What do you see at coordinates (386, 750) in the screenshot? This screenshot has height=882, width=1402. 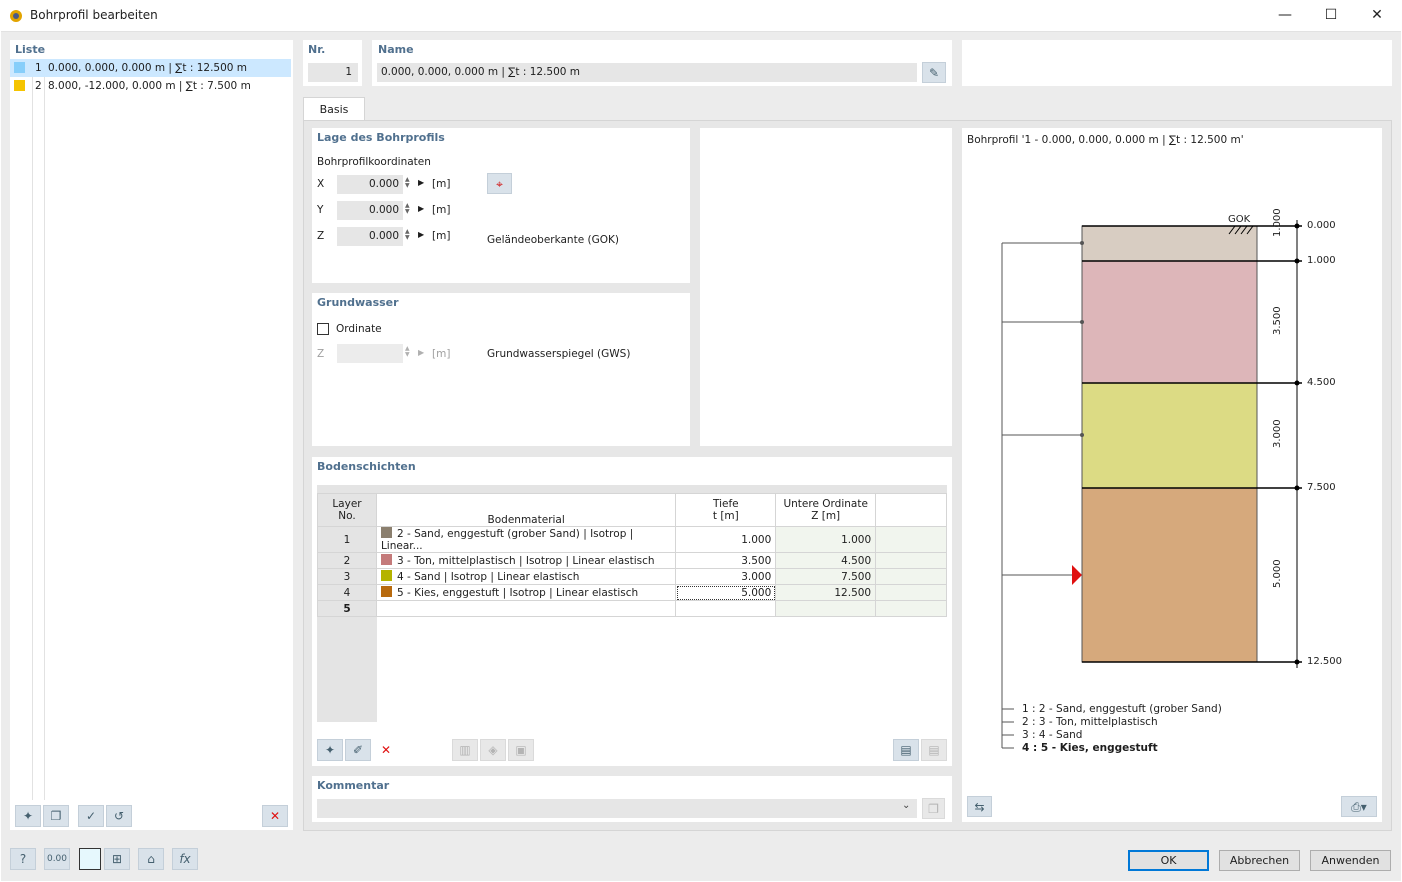 I see `delete-layer-icon: ✕` at bounding box center [386, 750].